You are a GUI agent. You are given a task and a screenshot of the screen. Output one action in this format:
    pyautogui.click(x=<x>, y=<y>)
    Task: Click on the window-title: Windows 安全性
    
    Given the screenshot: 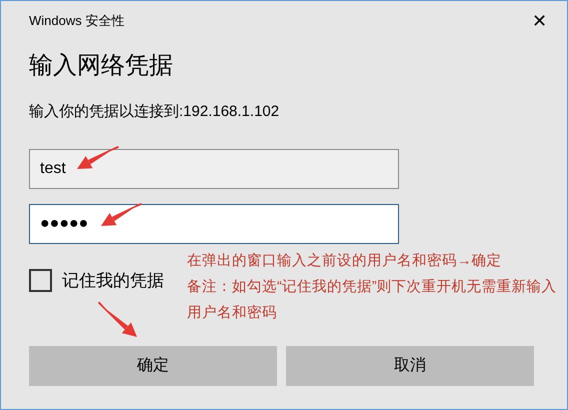 What is the action you would take?
    pyautogui.click(x=76, y=21)
    